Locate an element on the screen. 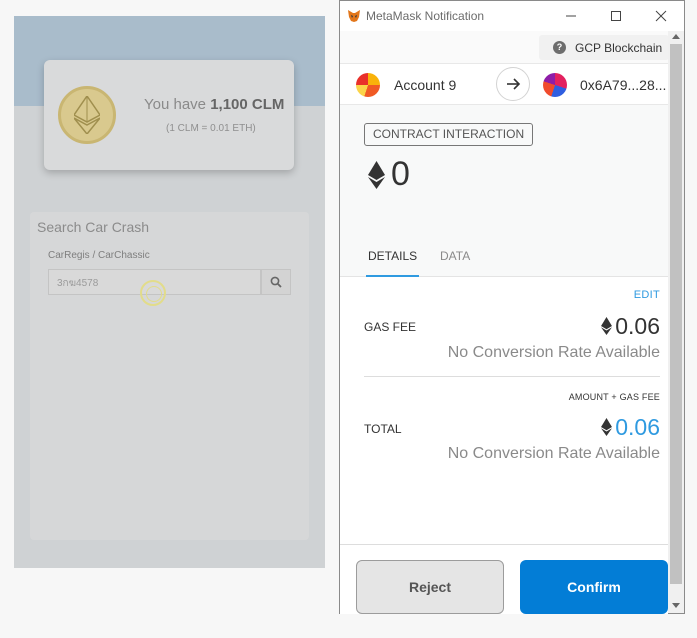 The width and height of the screenshot is (697, 638). network-selector: ? GCP Blockchain is located at coordinates (604, 47).